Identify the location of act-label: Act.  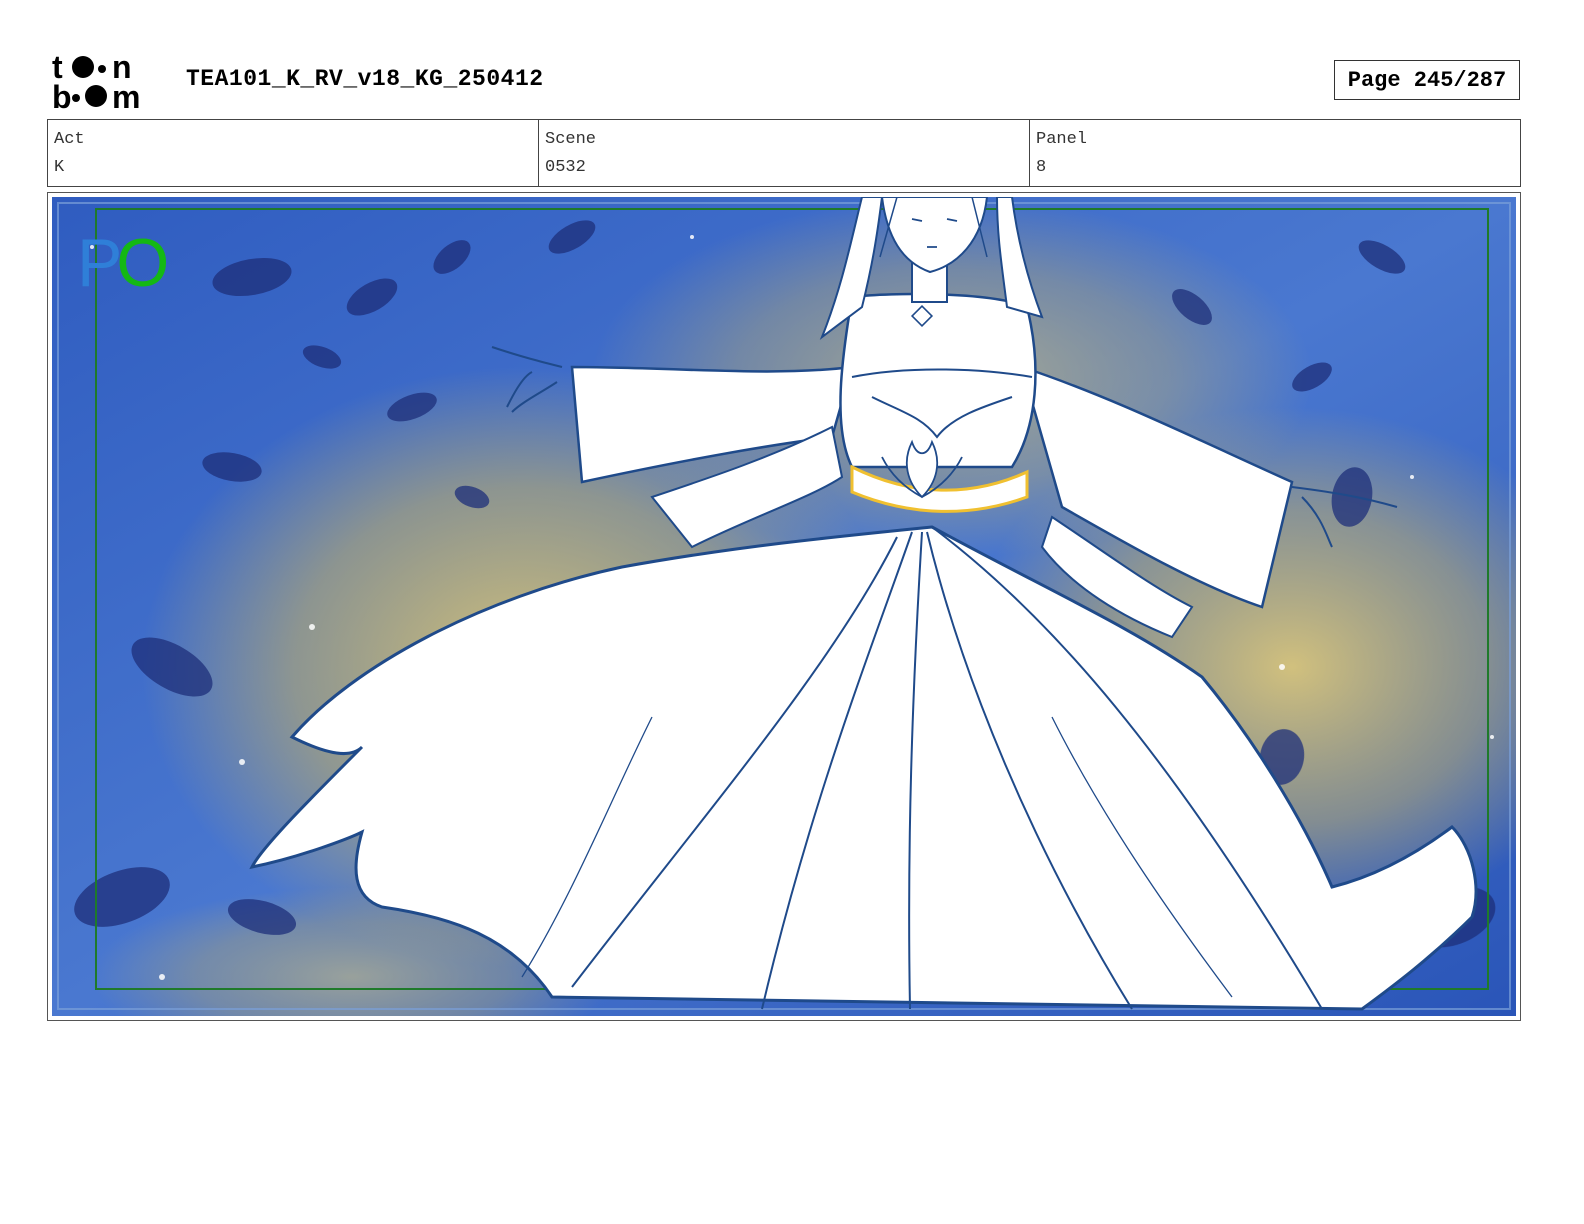
(69, 139).